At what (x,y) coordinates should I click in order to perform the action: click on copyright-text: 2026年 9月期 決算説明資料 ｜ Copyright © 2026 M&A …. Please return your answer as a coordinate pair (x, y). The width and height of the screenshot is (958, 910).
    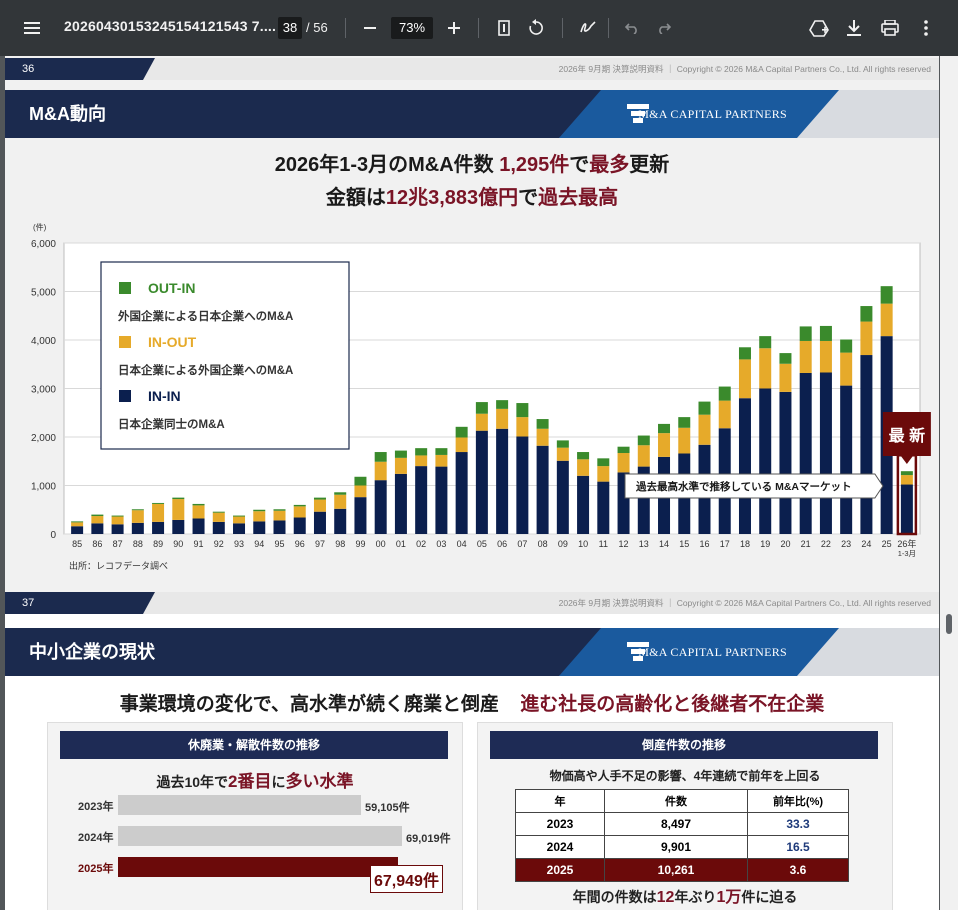
    Looking at the image, I should click on (744, 69).